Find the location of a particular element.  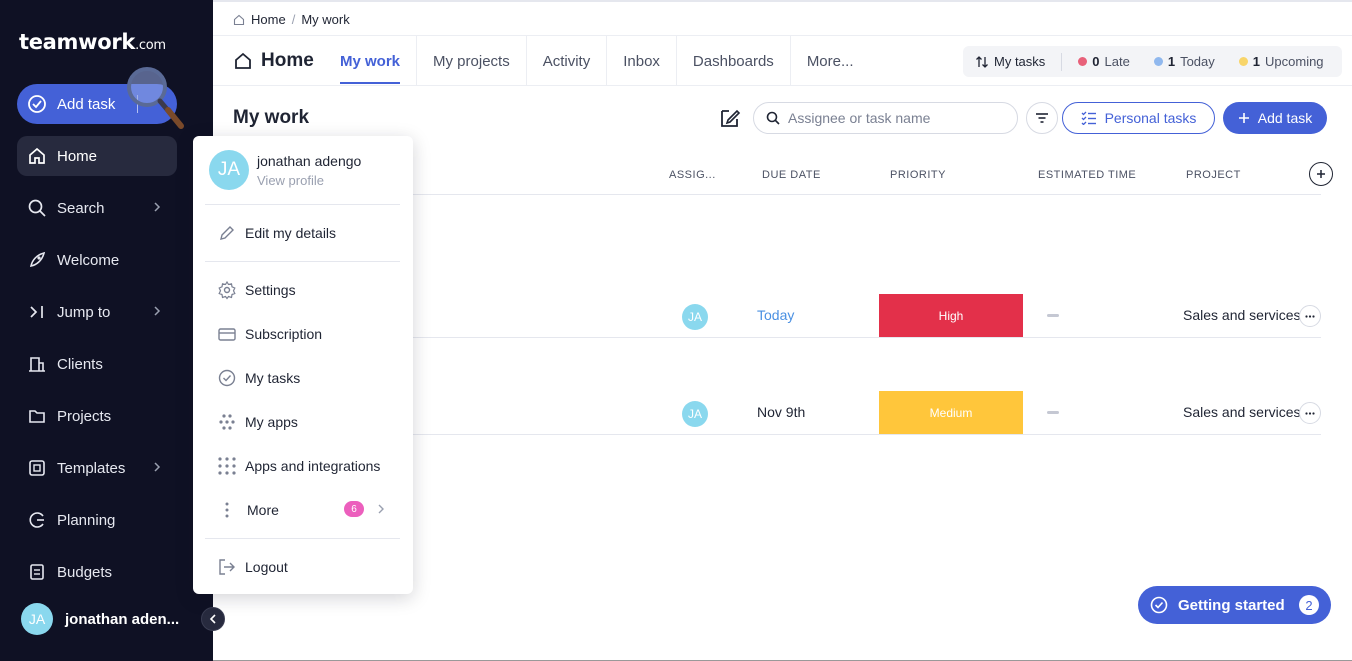

task-search is located at coordinates (885, 118).